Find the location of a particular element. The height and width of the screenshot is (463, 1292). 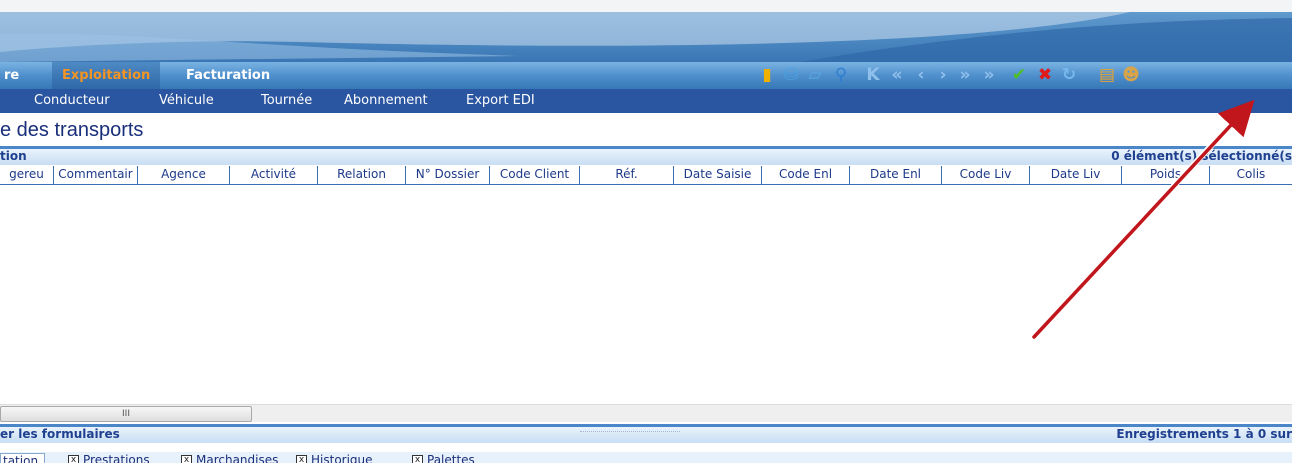

records-count: Enregistrements 1 à 0 sur is located at coordinates (1204, 434).